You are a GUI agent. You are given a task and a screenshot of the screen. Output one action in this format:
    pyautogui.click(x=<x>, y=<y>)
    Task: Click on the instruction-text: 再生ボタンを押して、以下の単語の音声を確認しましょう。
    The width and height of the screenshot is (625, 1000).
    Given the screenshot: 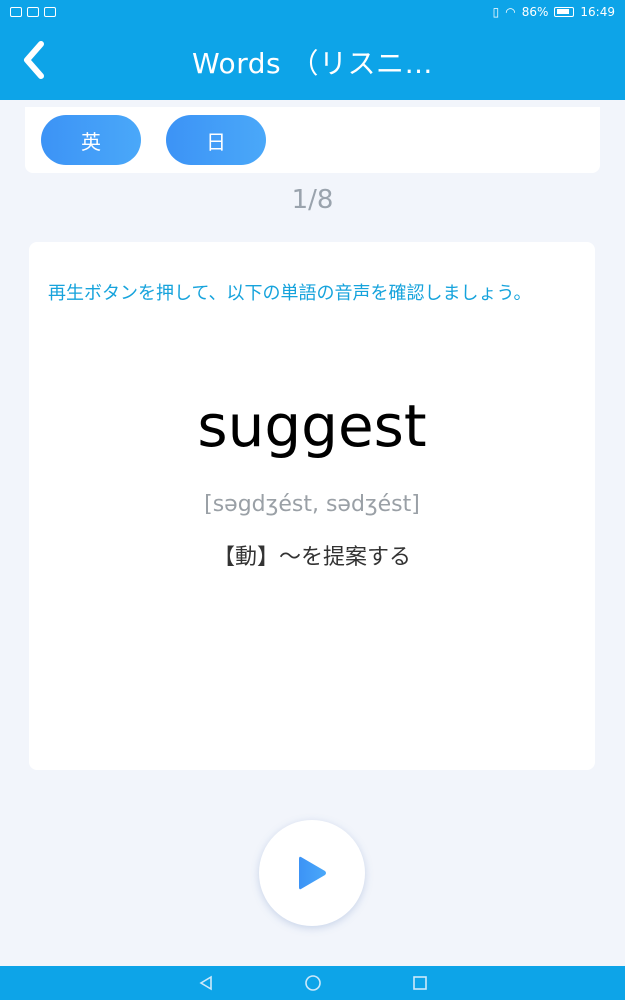 What is the action you would take?
    pyautogui.click(x=290, y=293)
    